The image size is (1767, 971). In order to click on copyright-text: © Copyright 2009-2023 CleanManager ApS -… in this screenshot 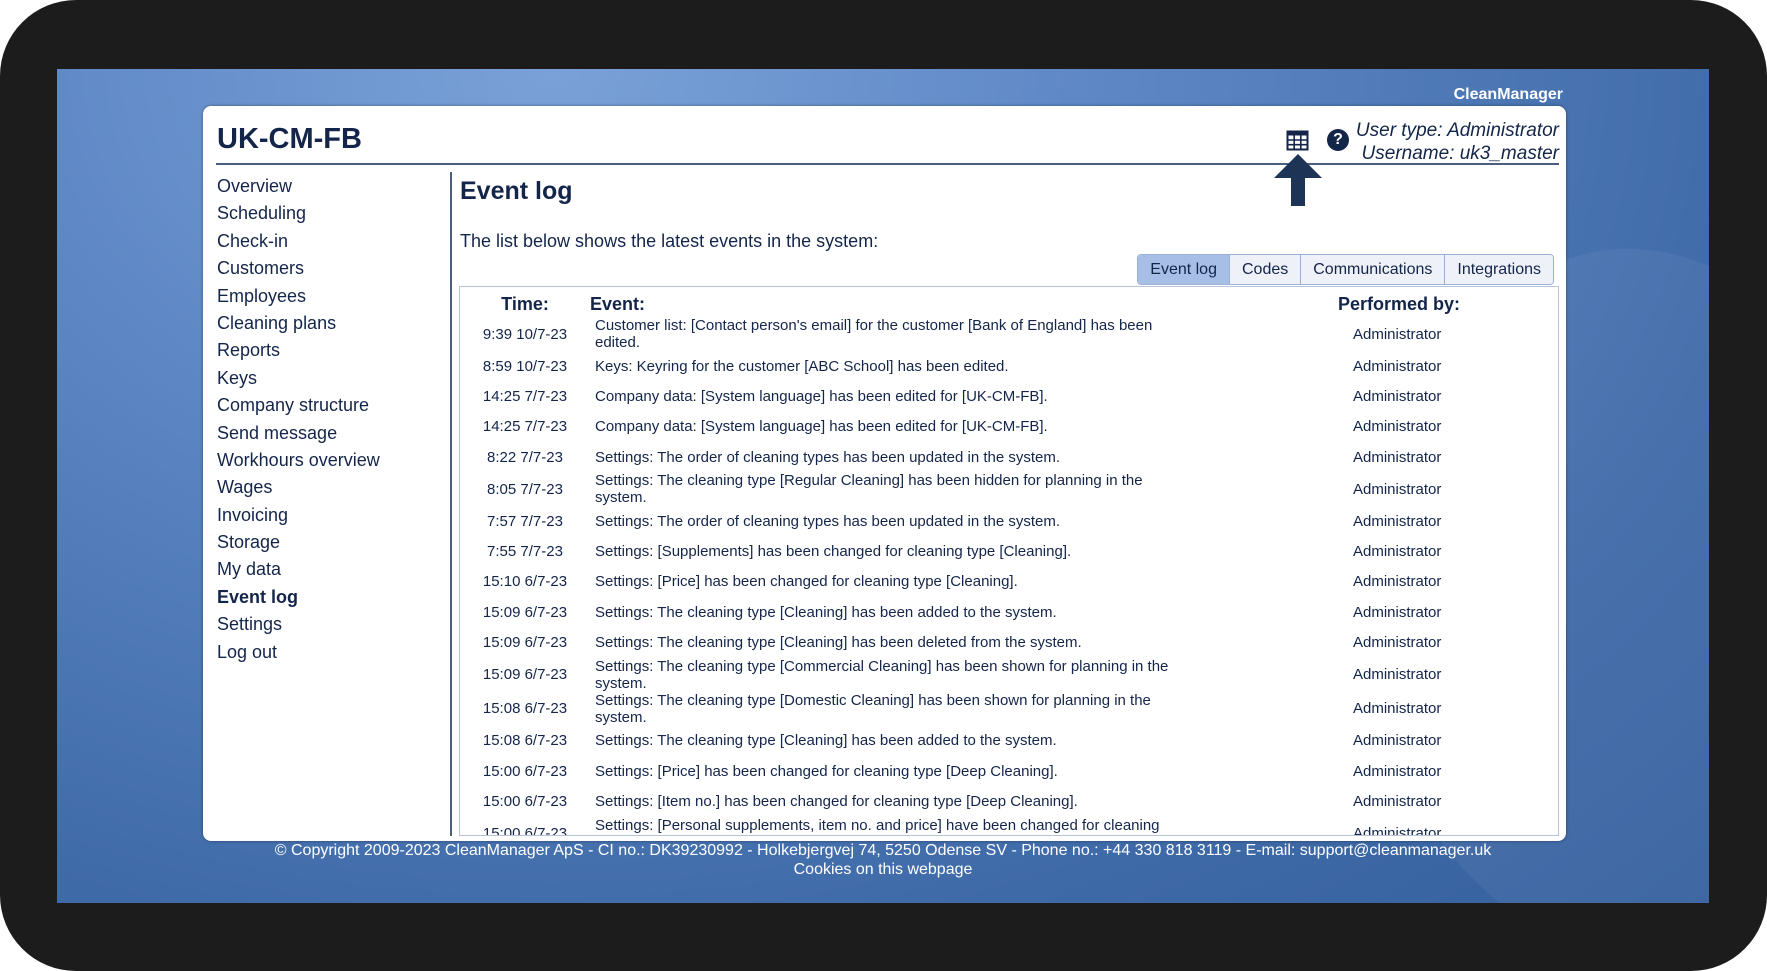, I will do `click(883, 850)`.